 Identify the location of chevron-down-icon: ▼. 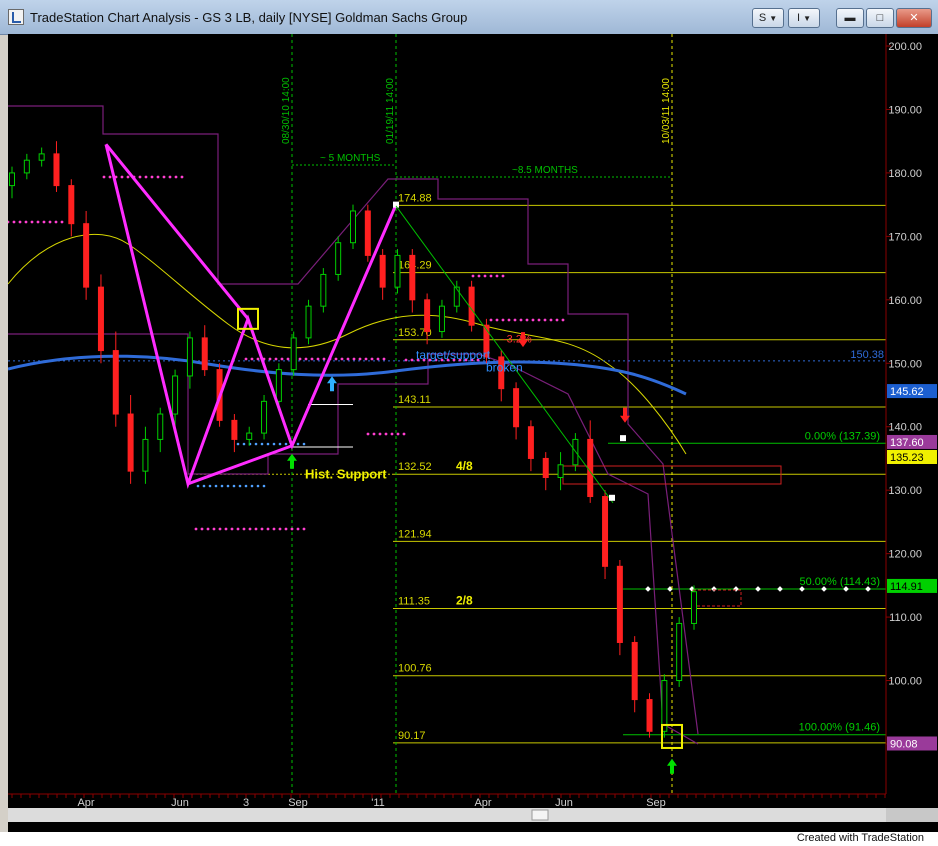
(773, 18).